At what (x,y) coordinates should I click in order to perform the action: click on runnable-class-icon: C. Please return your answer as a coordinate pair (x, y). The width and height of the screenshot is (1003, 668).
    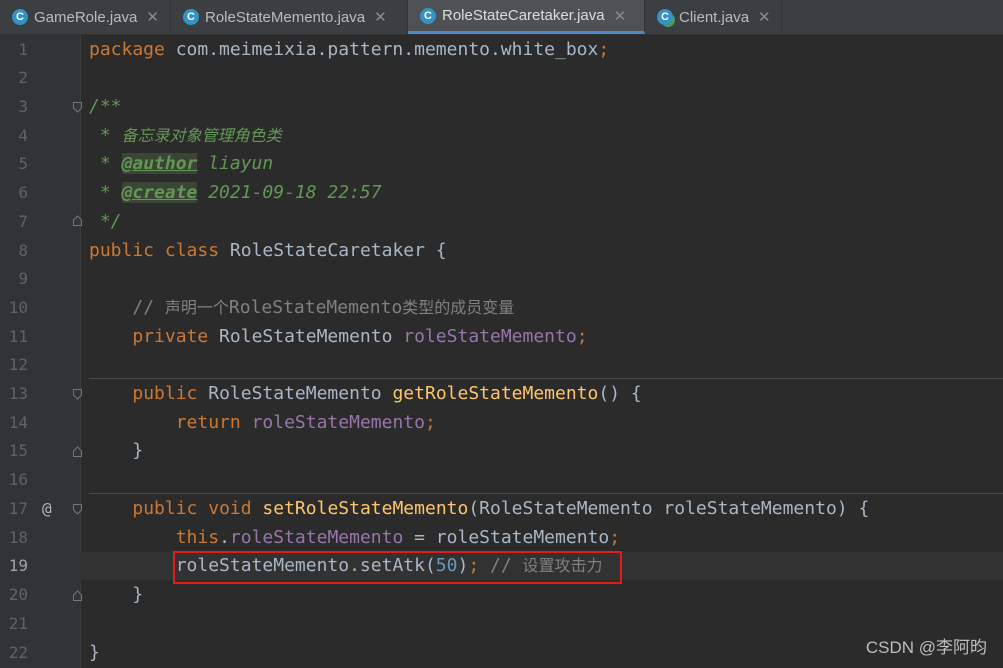
    Looking at the image, I should click on (665, 17).